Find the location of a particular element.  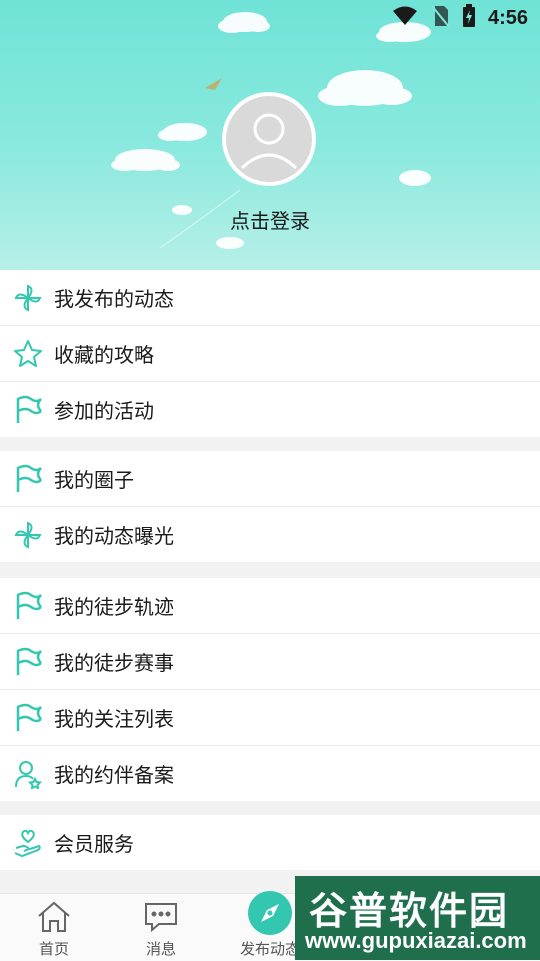

menu-item-label: 我的圈子 is located at coordinates (94, 480).